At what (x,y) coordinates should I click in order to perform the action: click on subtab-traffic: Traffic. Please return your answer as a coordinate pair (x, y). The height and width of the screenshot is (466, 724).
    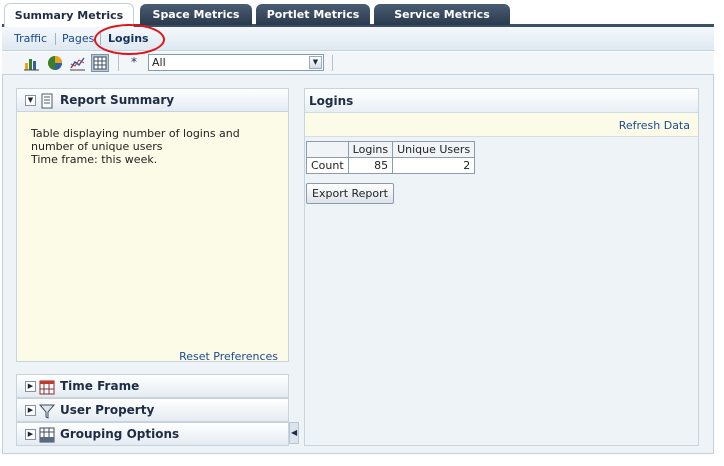
    Looking at the image, I should click on (30, 38).